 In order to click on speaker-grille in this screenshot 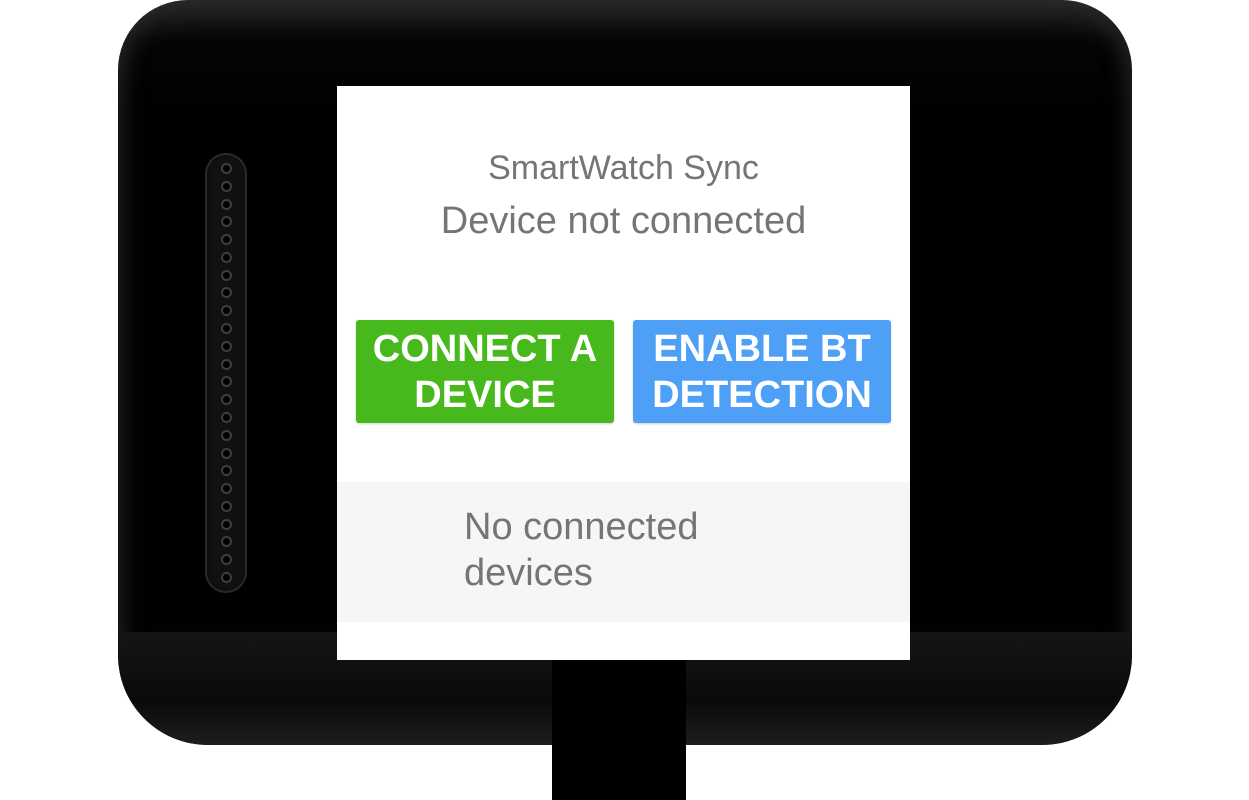, I will do `click(226, 373)`.